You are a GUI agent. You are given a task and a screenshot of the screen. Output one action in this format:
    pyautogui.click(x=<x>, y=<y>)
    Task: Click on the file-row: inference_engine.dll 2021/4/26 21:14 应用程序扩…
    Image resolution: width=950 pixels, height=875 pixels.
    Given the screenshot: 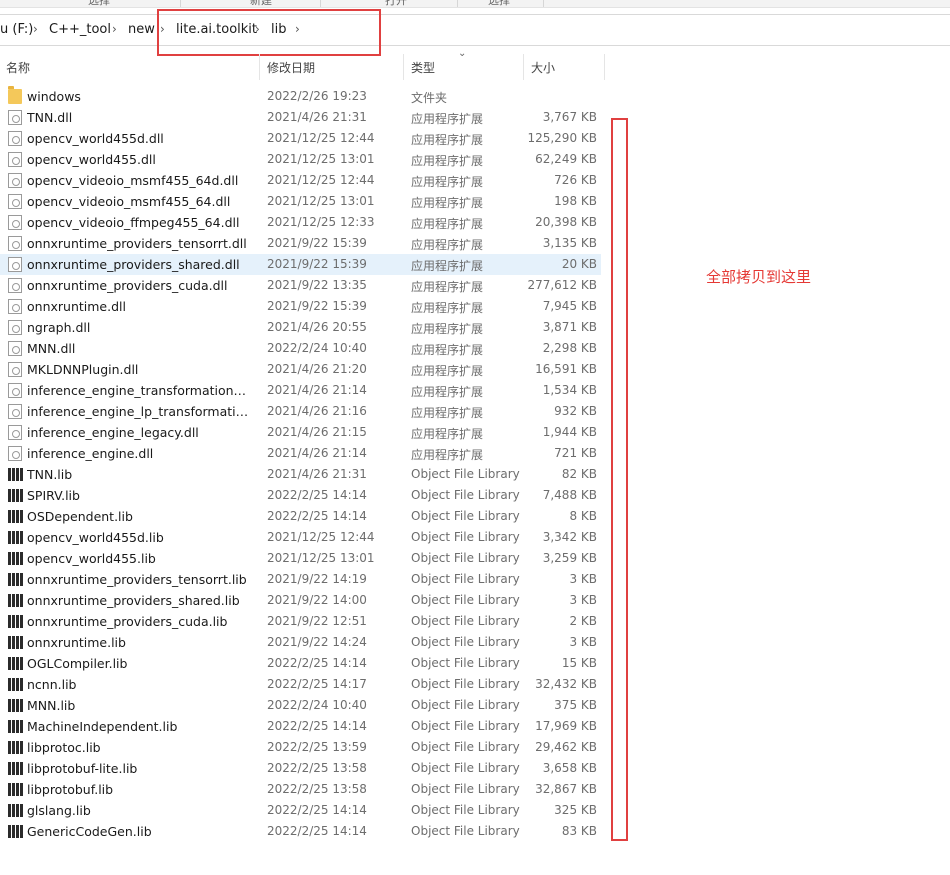 What is the action you would take?
    pyautogui.click(x=300, y=453)
    